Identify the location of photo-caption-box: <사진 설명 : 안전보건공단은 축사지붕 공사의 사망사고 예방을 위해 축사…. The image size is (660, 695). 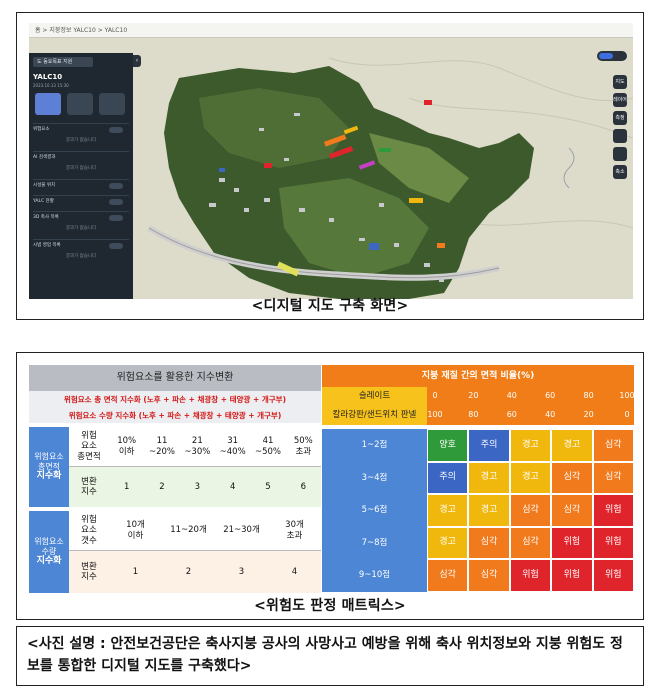
(330, 656).